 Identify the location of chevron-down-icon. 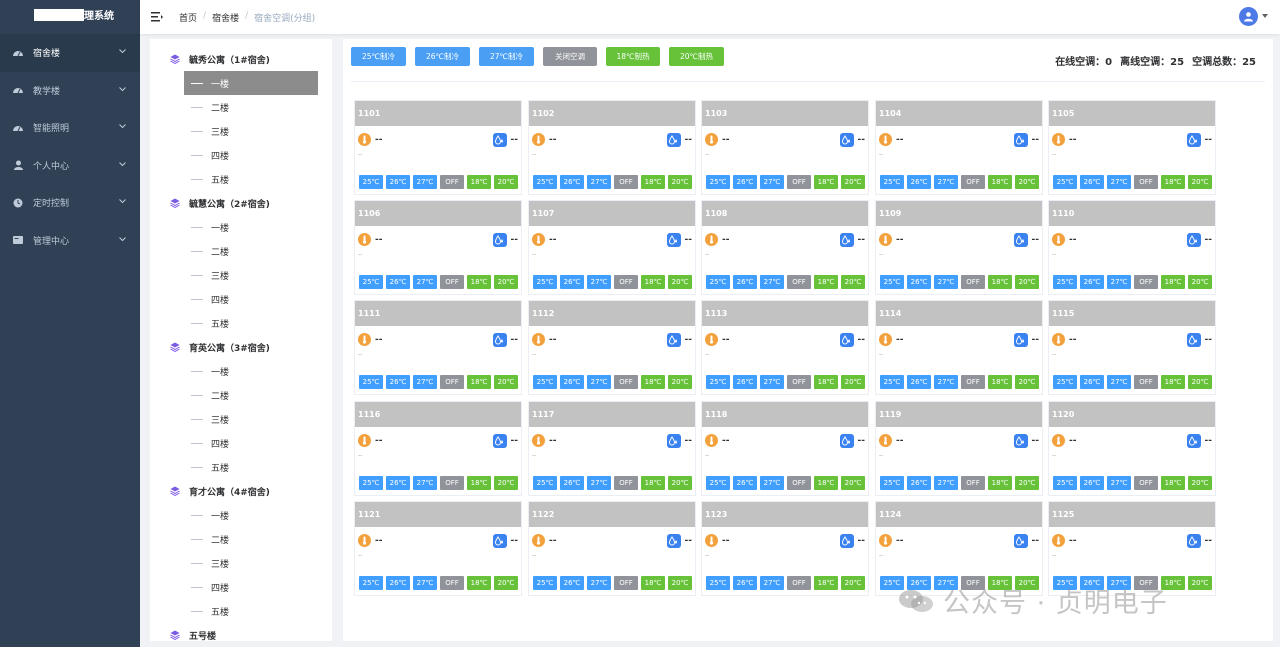
(1265, 16).